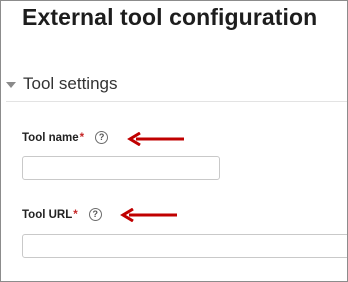  What do you see at coordinates (170, 17) in the screenshot?
I see `page-title: External tool configuration` at bounding box center [170, 17].